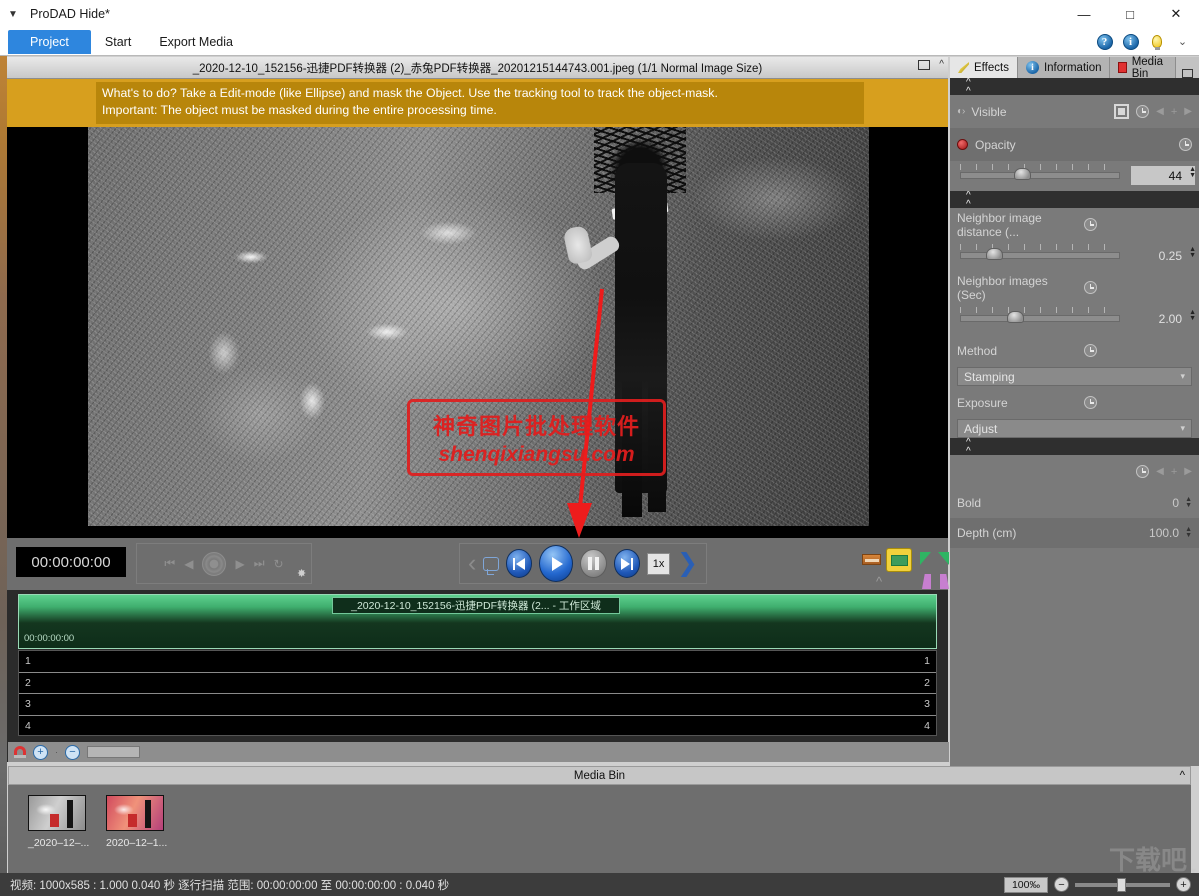 The height and width of the screenshot is (896, 1199). Describe the element at coordinates (1074, 199) in the screenshot. I see `section-collapse-bar-2: ^ ^` at that location.